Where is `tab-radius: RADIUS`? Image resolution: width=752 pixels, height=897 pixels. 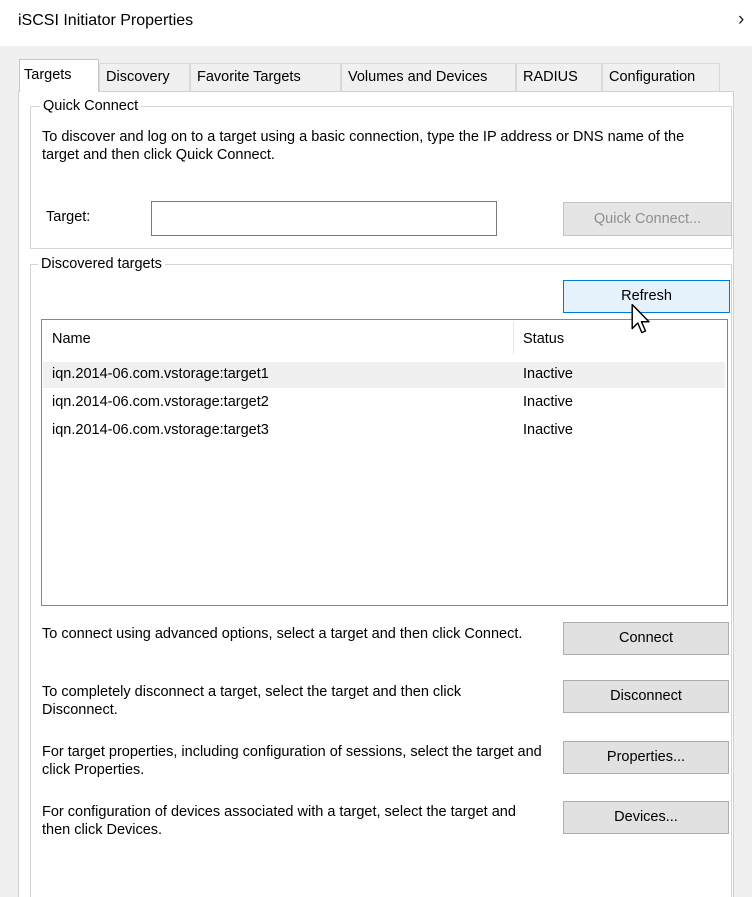 tab-radius: RADIUS is located at coordinates (559, 77).